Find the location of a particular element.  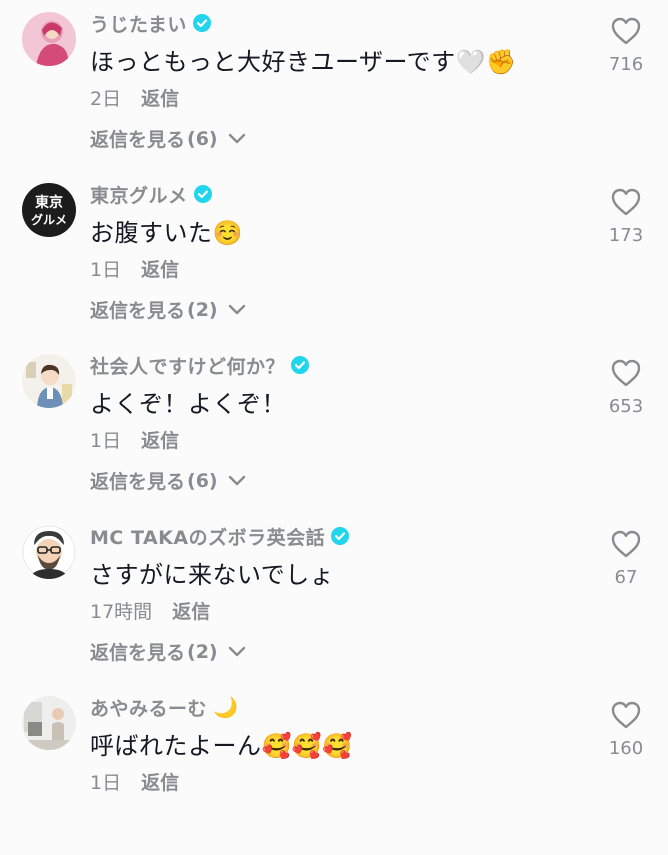

like-count: 160 is located at coordinates (626, 748).